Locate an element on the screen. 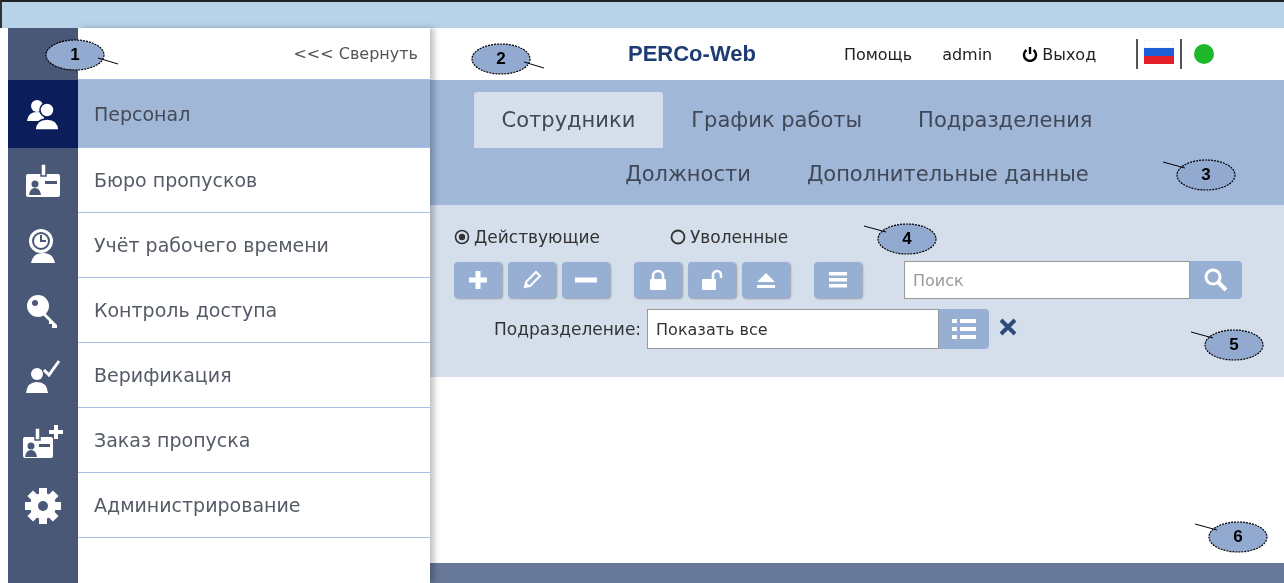 The height and width of the screenshot is (583, 1284). id-badge-plus-icon is located at coordinates (43, 440).